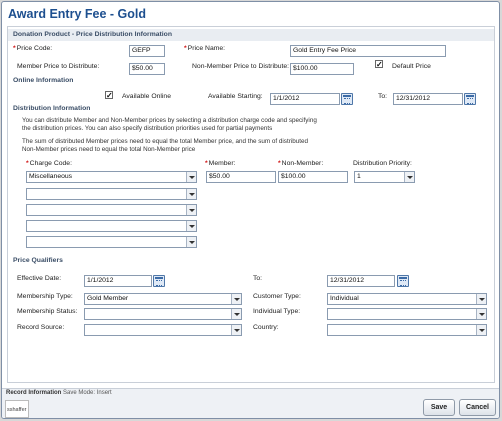 Image resolution: width=502 pixels, height=421 pixels. What do you see at coordinates (277, 311) in the screenshot?
I see `individual-type-label: Individual Type:` at bounding box center [277, 311].